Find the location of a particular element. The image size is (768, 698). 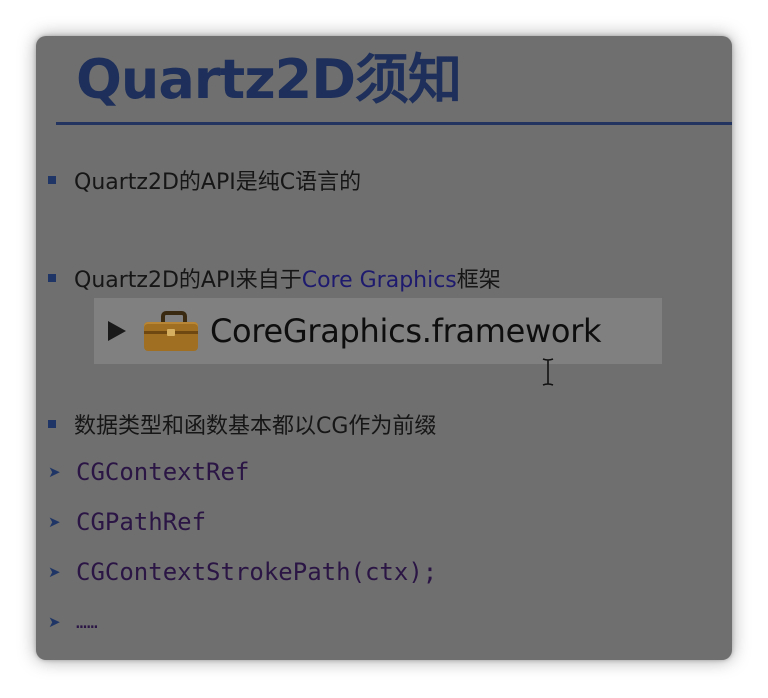

code-item-2: ➤ CGPathRef is located at coordinates (127, 522).